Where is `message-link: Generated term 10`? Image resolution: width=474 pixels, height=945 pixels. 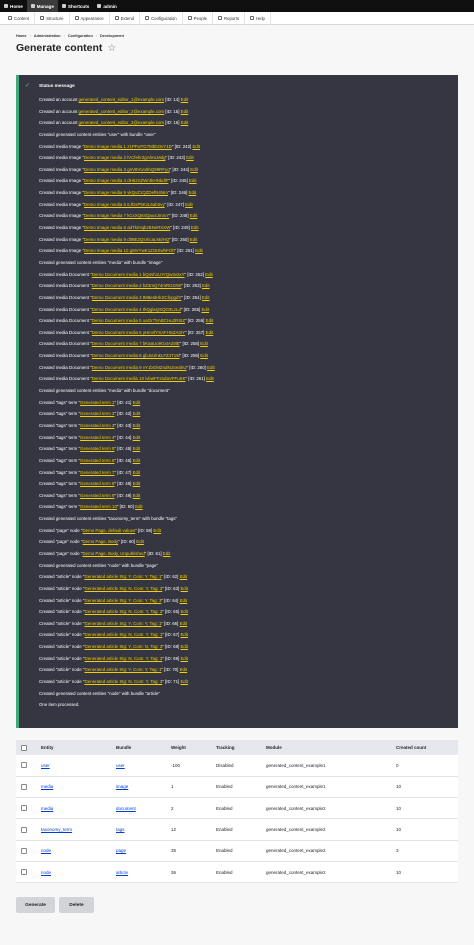
message-link: Generated term 10 is located at coordinates (98, 506).